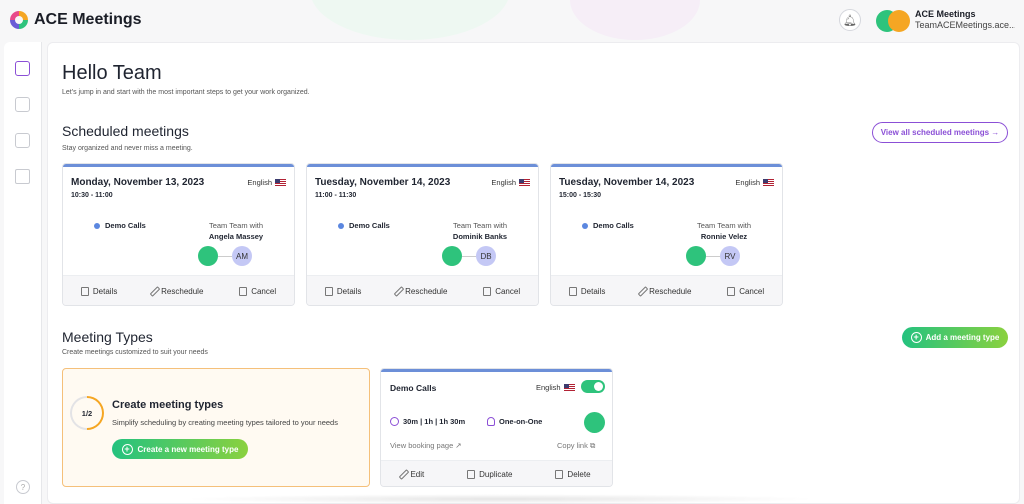 Image resolution: width=1024 pixels, height=504 pixels. I want to click on meeting-type-kind: One-on-One, so click(514, 421).